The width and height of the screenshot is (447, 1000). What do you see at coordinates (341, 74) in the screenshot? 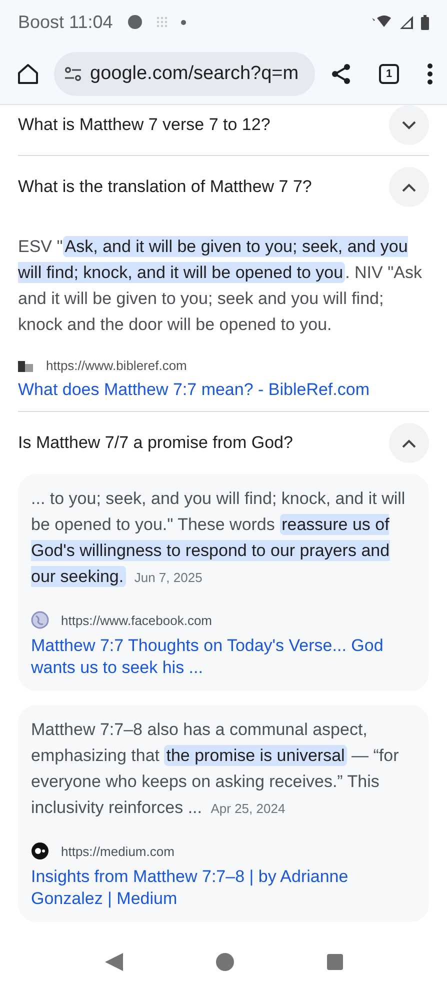
I see `share-icon` at bounding box center [341, 74].